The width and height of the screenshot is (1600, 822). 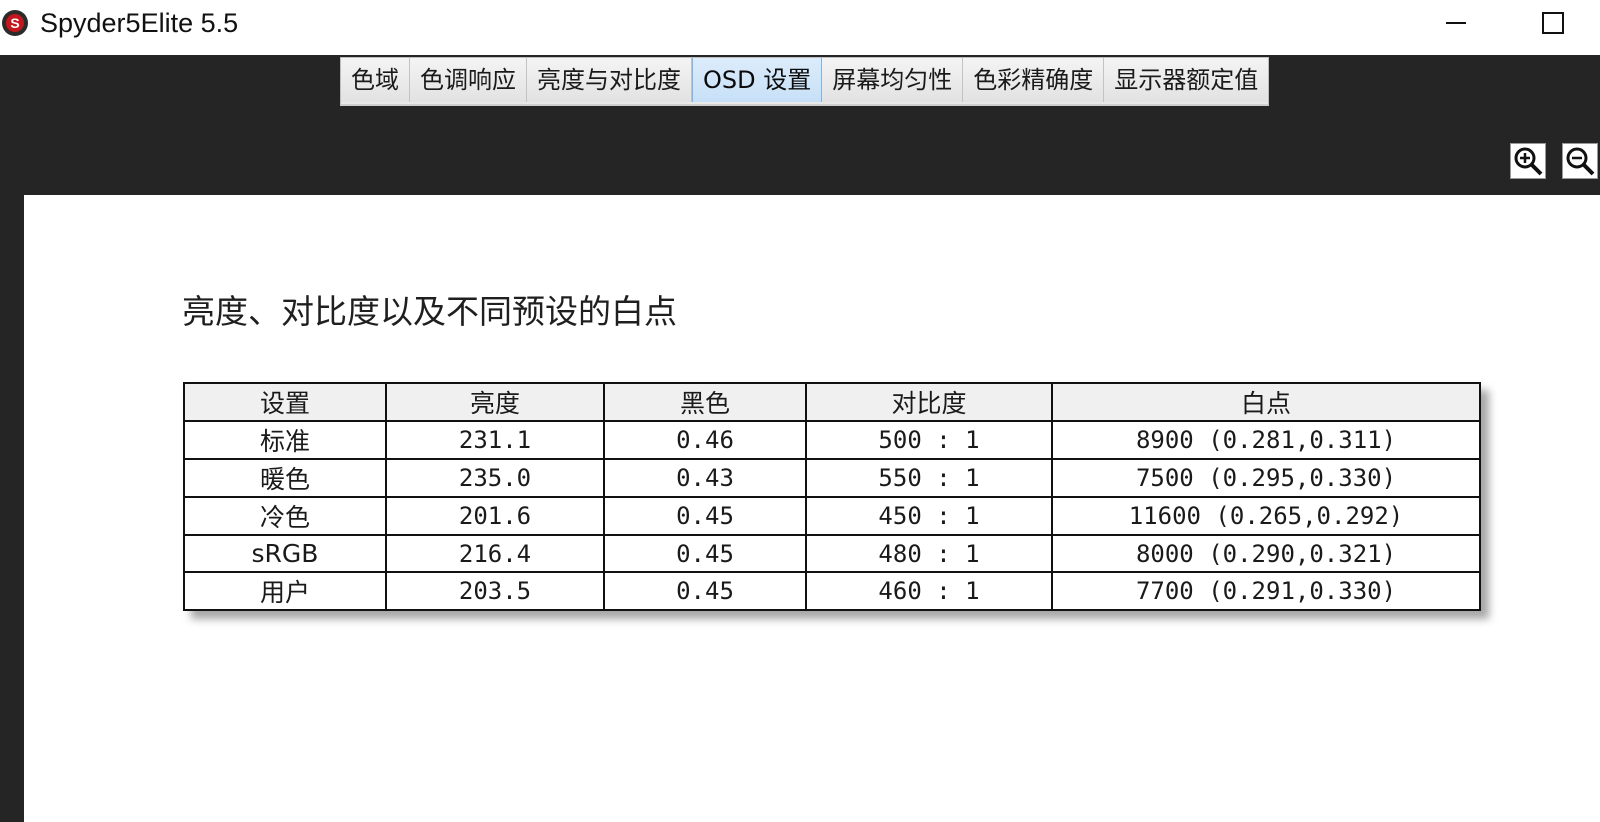 What do you see at coordinates (1266, 478) in the screenshot?
I see `cell-whitepoint: 7500 (0.295,0.330)` at bounding box center [1266, 478].